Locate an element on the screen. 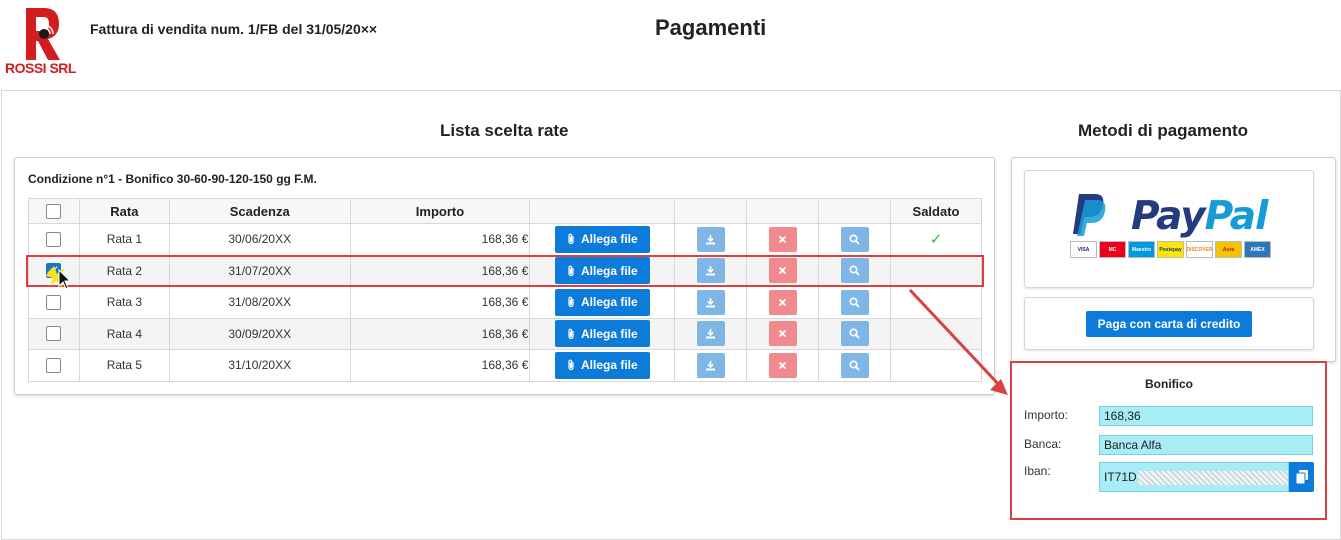 The width and height of the screenshot is (1341, 540). paid-cell: ✓ is located at coordinates (936, 239).